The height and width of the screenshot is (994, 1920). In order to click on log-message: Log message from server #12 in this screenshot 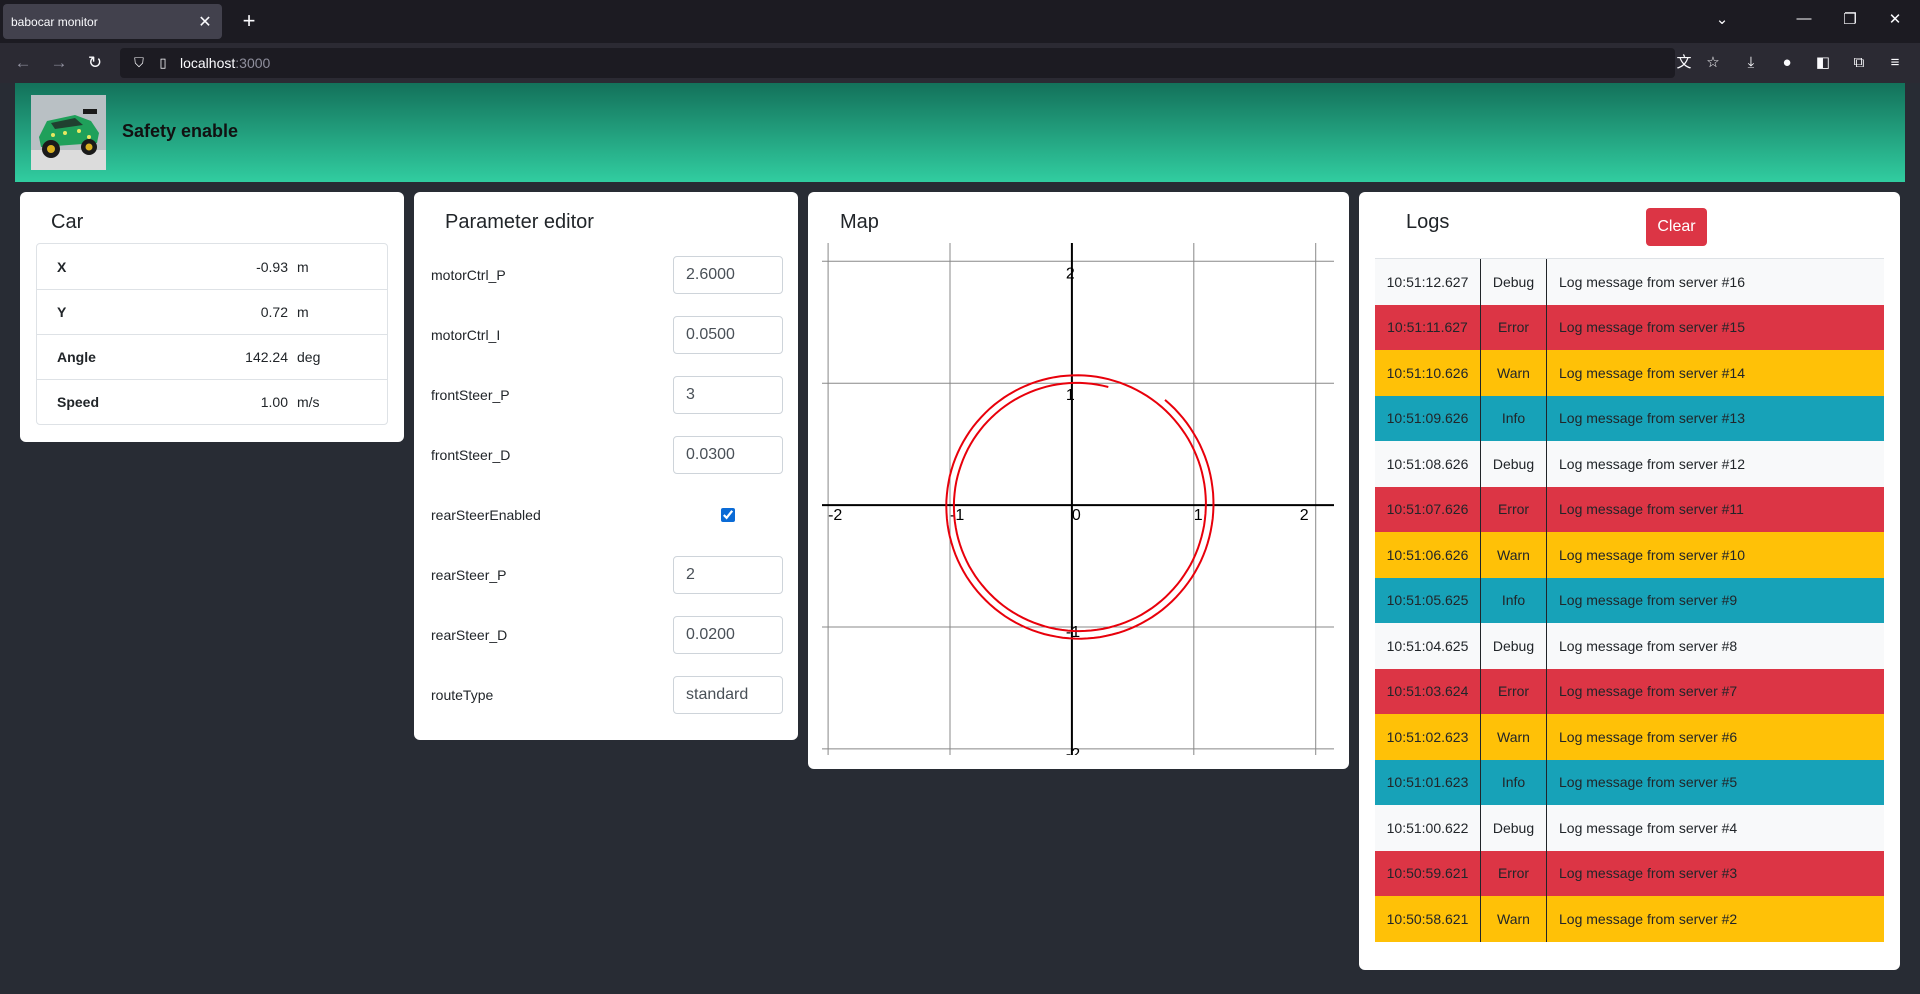, I will do `click(1652, 463)`.